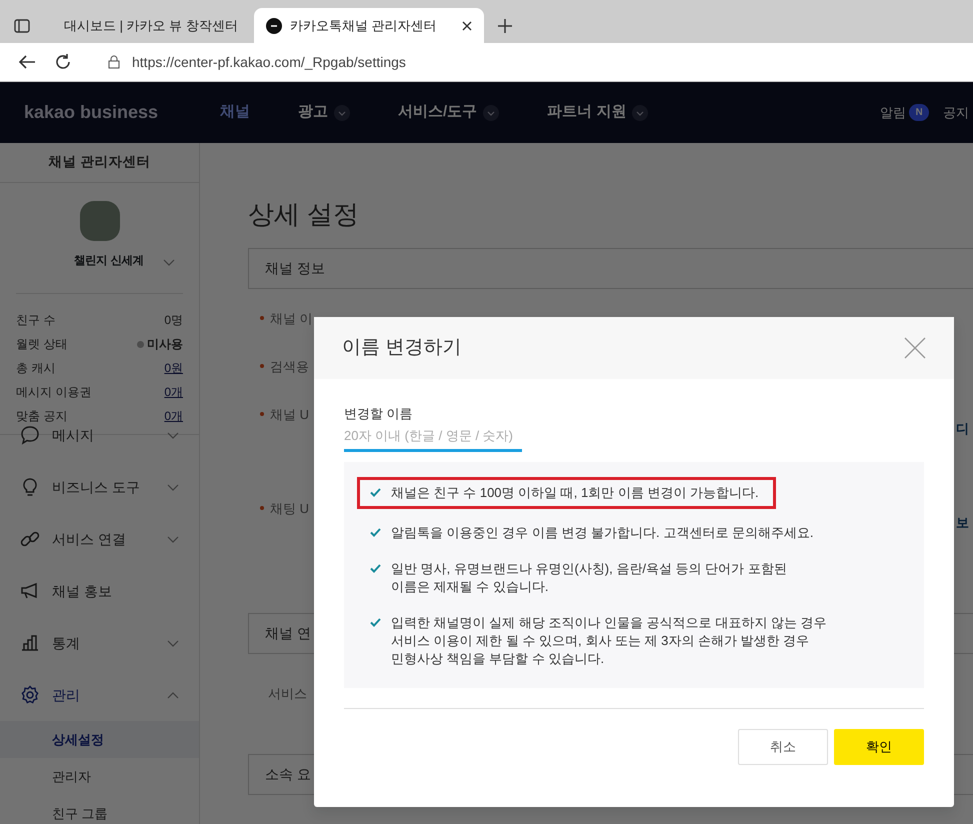 Image resolution: width=973 pixels, height=824 pixels. What do you see at coordinates (99, 643) in the screenshot?
I see `sidebar-menu-item: 통계` at bounding box center [99, 643].